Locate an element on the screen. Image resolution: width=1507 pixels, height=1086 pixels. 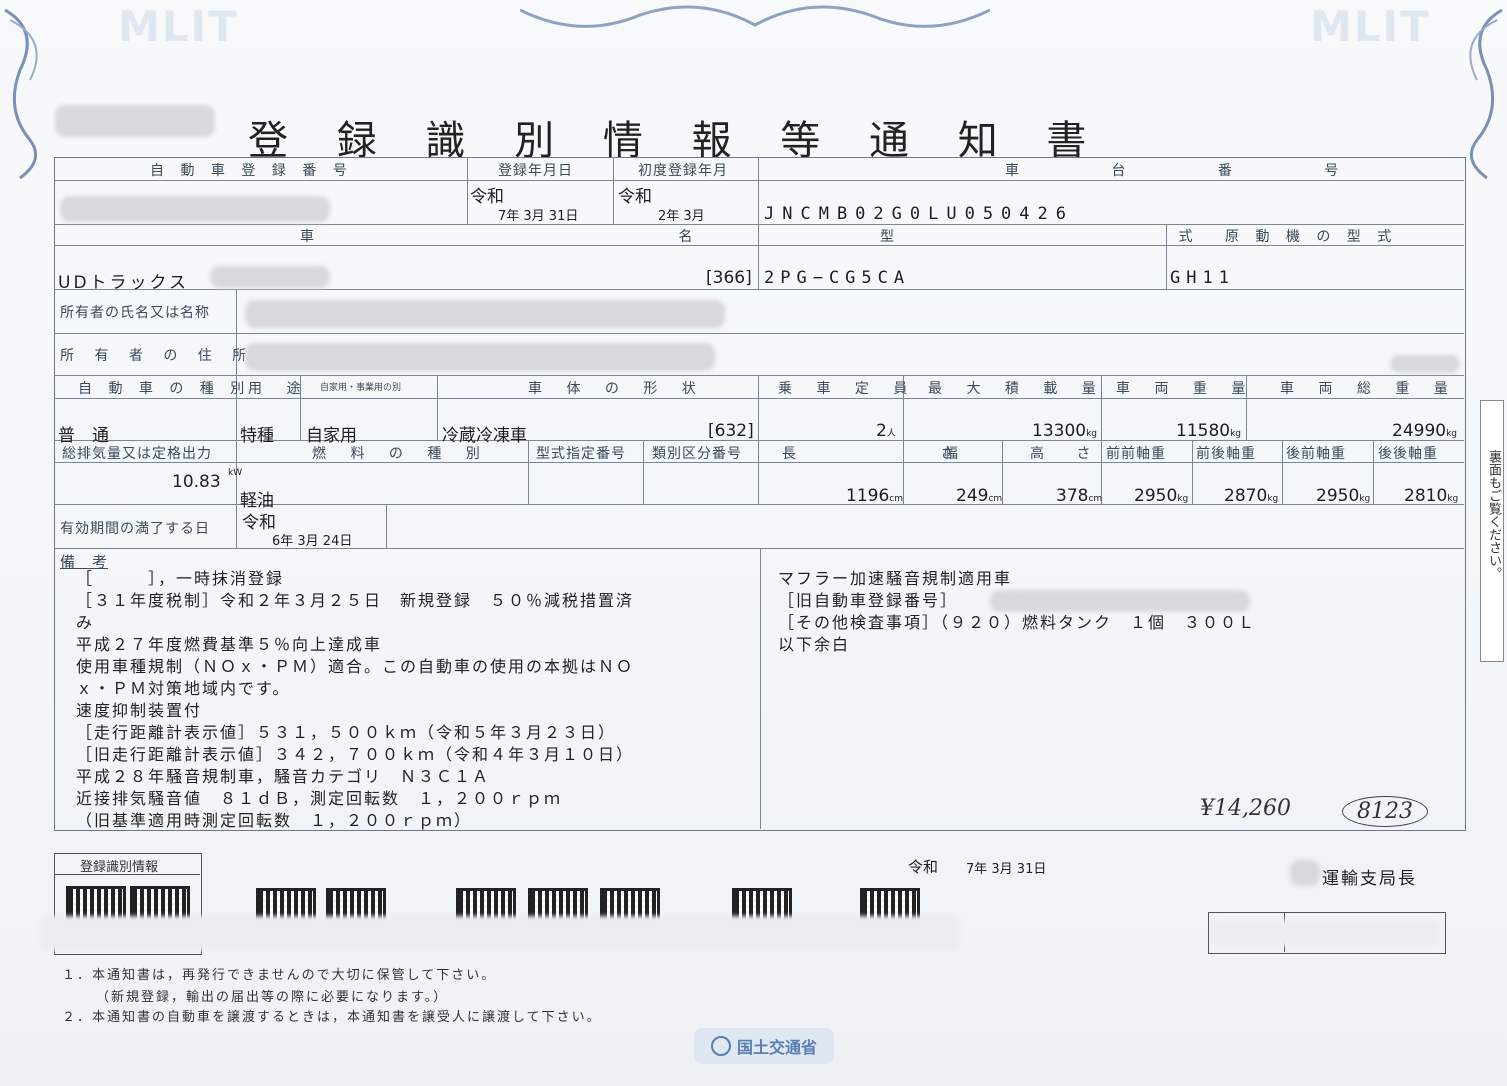
watermark-logo-left: MLIT is located at coordinates (178, 26).